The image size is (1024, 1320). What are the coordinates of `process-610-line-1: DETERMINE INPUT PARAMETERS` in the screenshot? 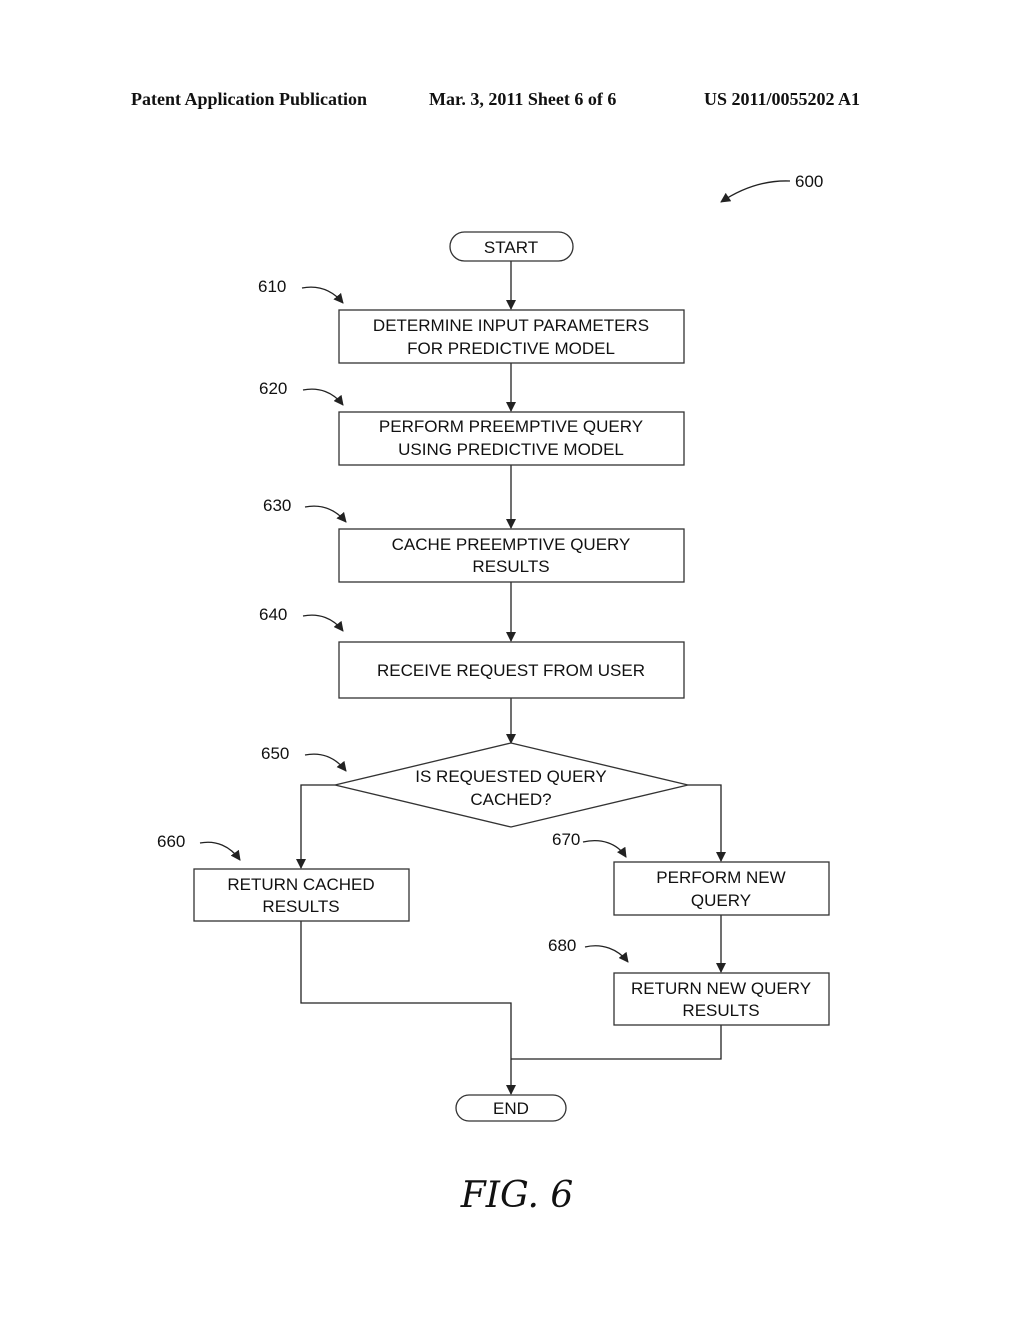 It's located at (511, 325).